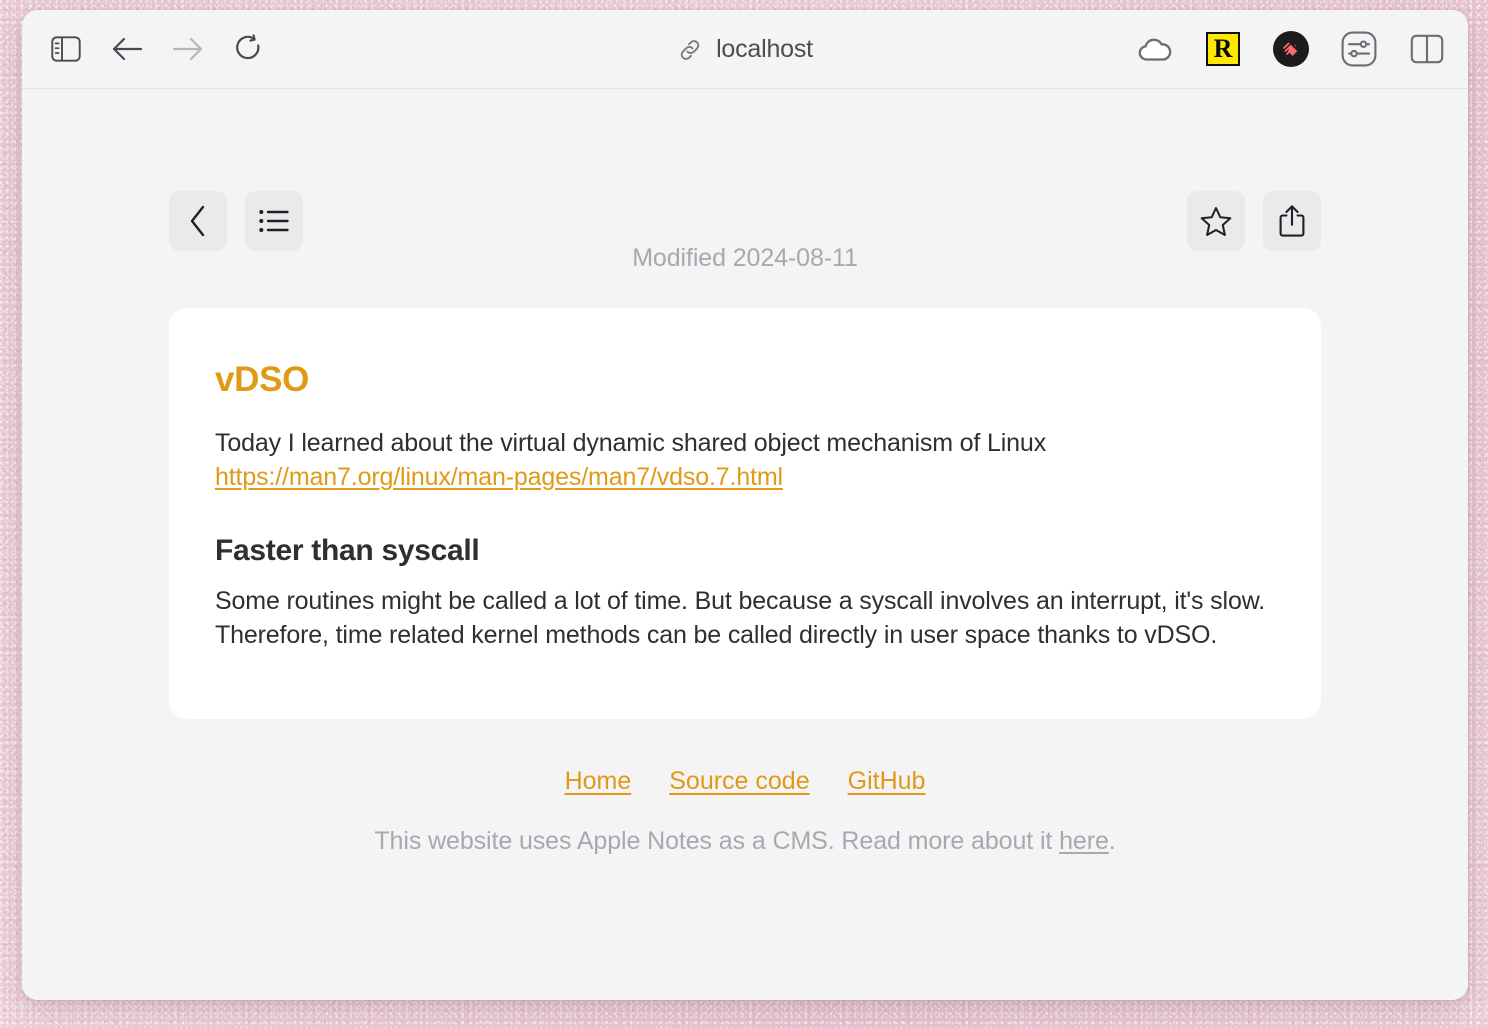 The height and width of the screenshot is (1028, 1488). Describe the element at coordinates (764, 49) in the screenshot. I see `address-text: localhost` at that location.